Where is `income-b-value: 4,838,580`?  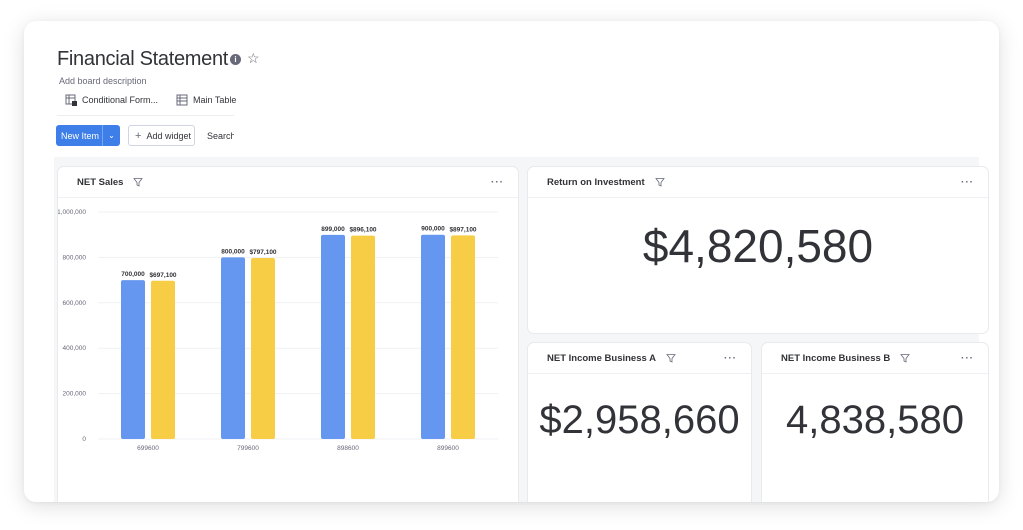 income-b-value: 4,838,580 is located at coordinates (875, 420).